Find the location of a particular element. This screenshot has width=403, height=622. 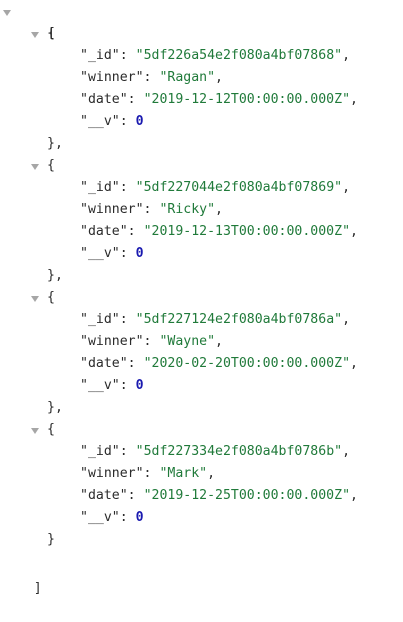

record-date-value: 2019-12-25T00:00:00.000Z is located at coordinates (247, 495).